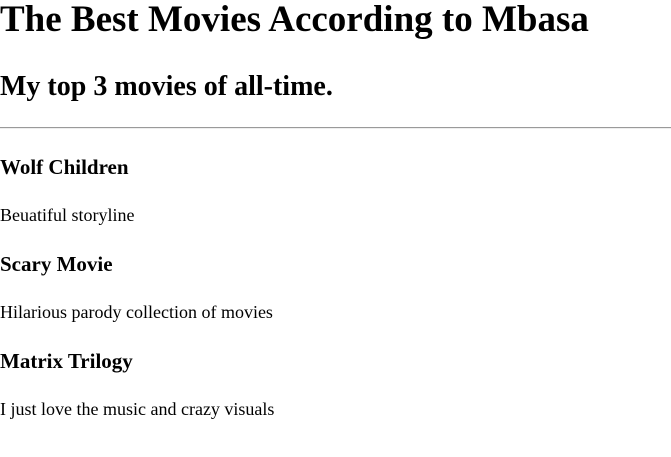 The image size is (671, 457). Describe the element at coordinates (294, 20) in the screenshot. I see `page-title: The Best Movies According to Mbasa` at that location.